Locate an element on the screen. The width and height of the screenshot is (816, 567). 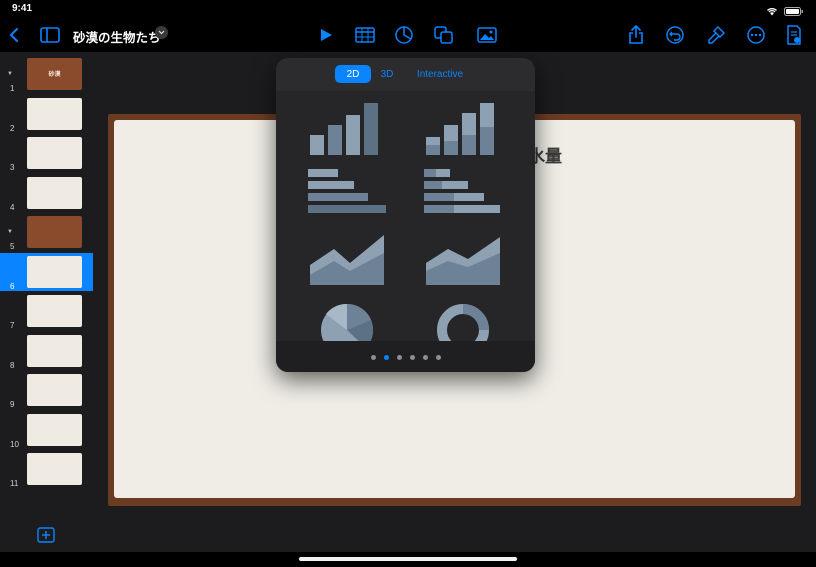
slide-number: 5 is located at coordinates (12, 246).